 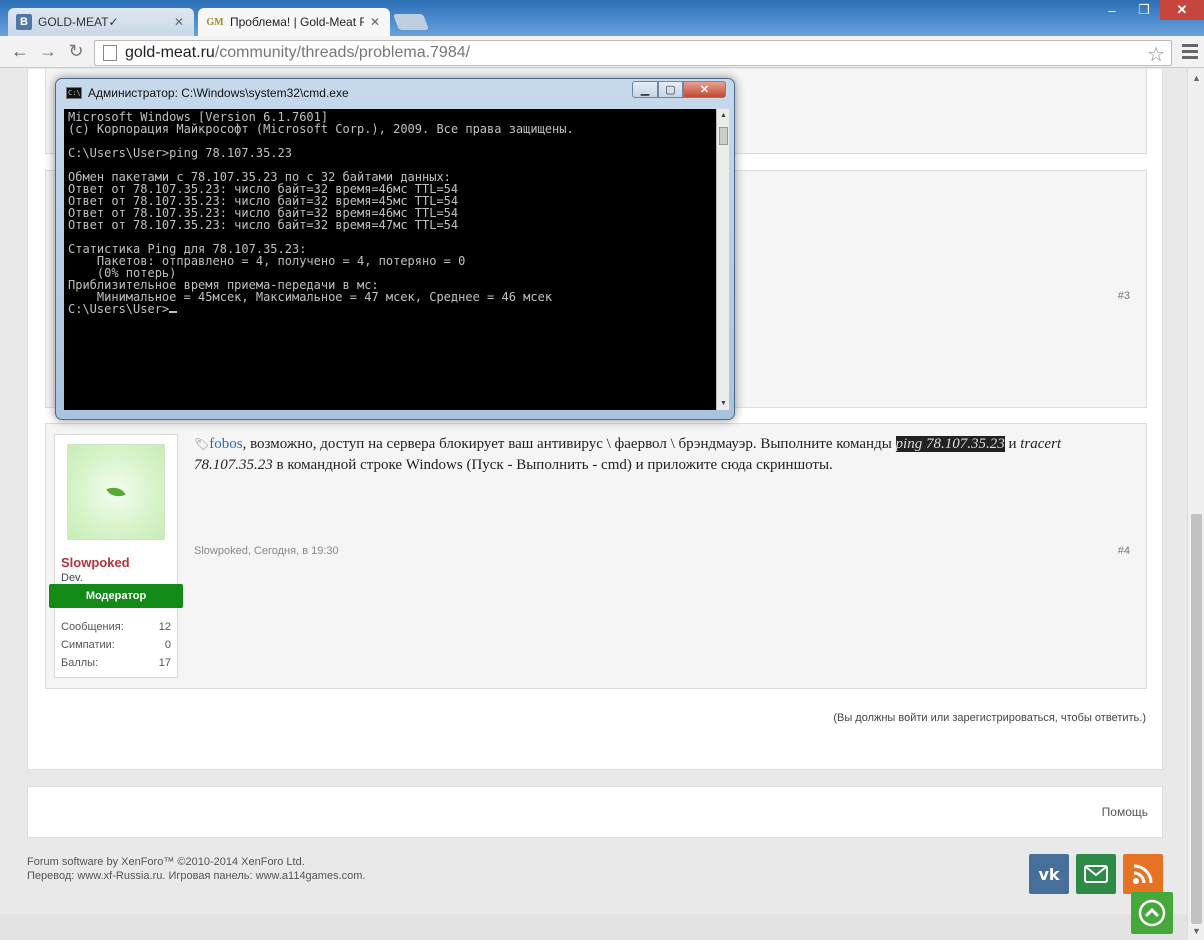 I want to click on scroll-to-top-button, so click(x=1152, y=913).